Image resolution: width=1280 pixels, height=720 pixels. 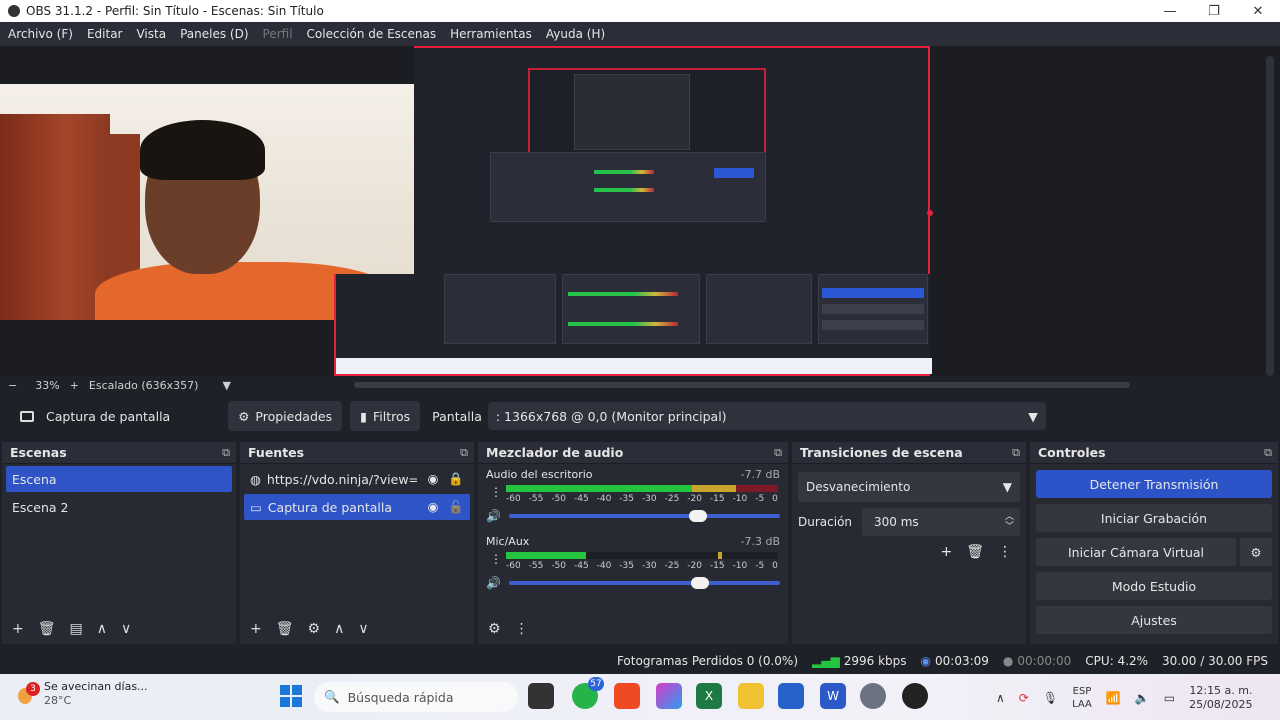 I want to click on chevron-down-icon: ▼, so click(x=1007, y=487).